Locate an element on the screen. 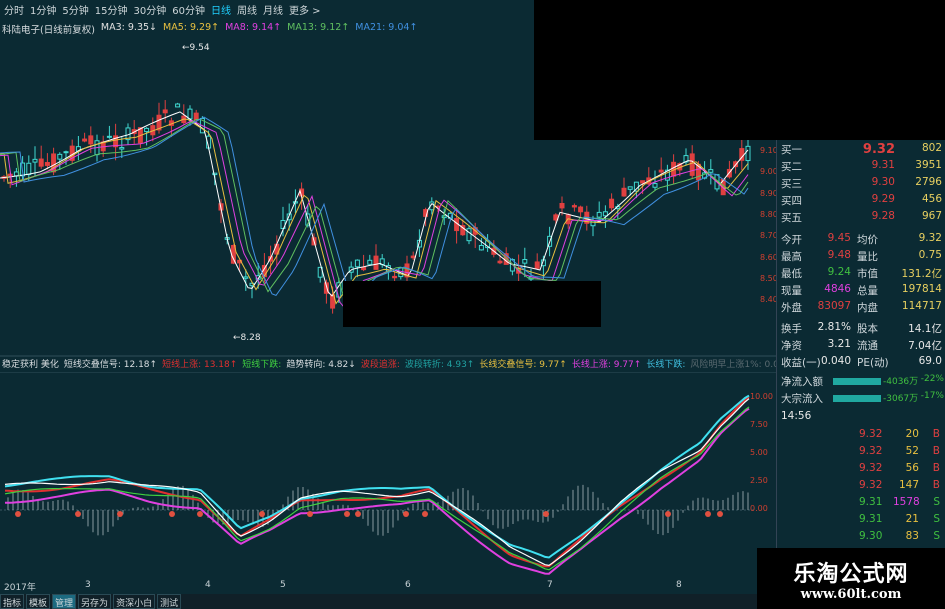  period-tab: 周线 is located at coordinates (247, 9).